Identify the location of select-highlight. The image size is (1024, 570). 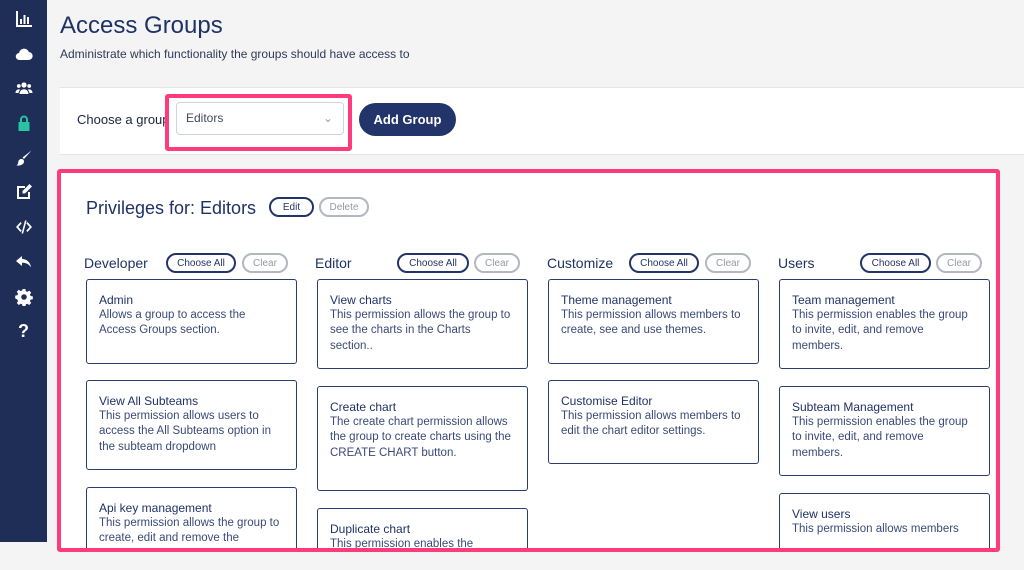
(258, 122).